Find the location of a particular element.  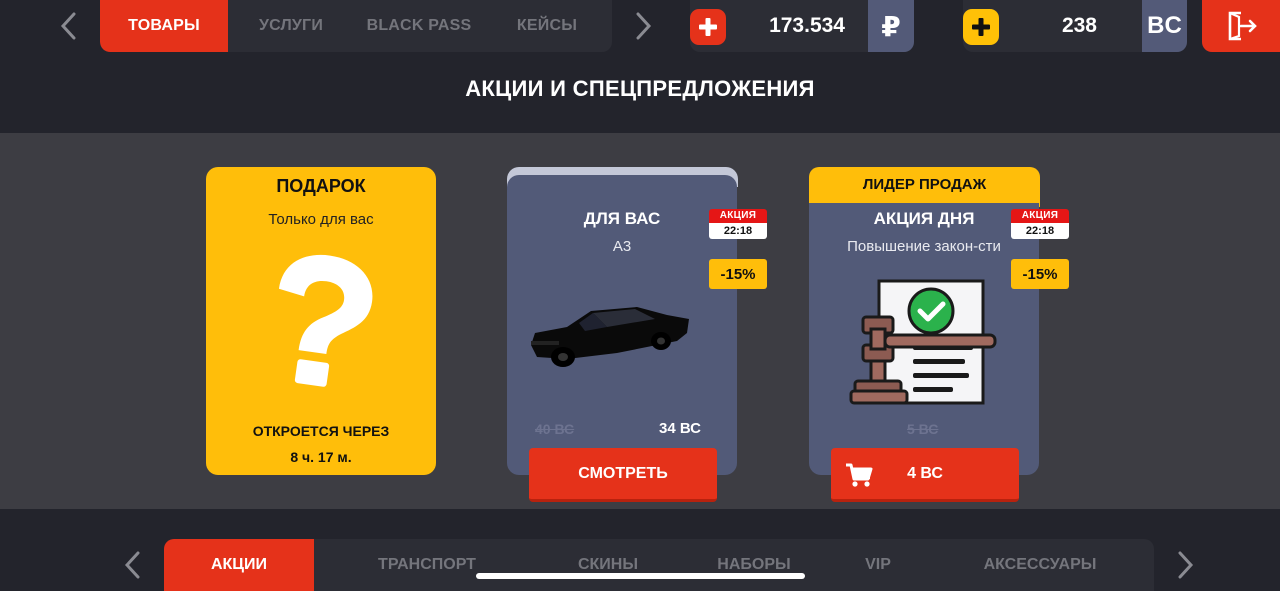

category-prev-arrow is located at coordinates (132, 565).